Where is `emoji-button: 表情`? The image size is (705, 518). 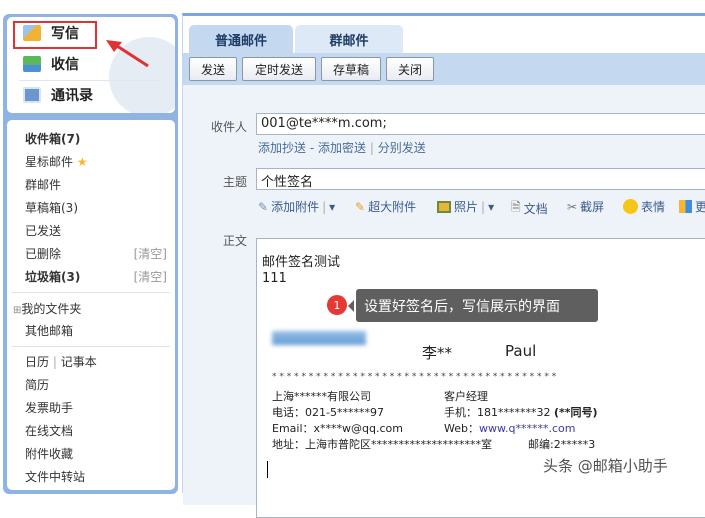 emoji-button: 表情 is located at coordinates (644, 206).